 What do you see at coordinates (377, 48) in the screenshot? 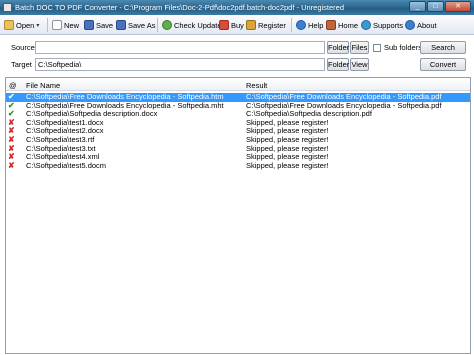
I see `subfolders-checkbox` at bounding box center [377, 48].